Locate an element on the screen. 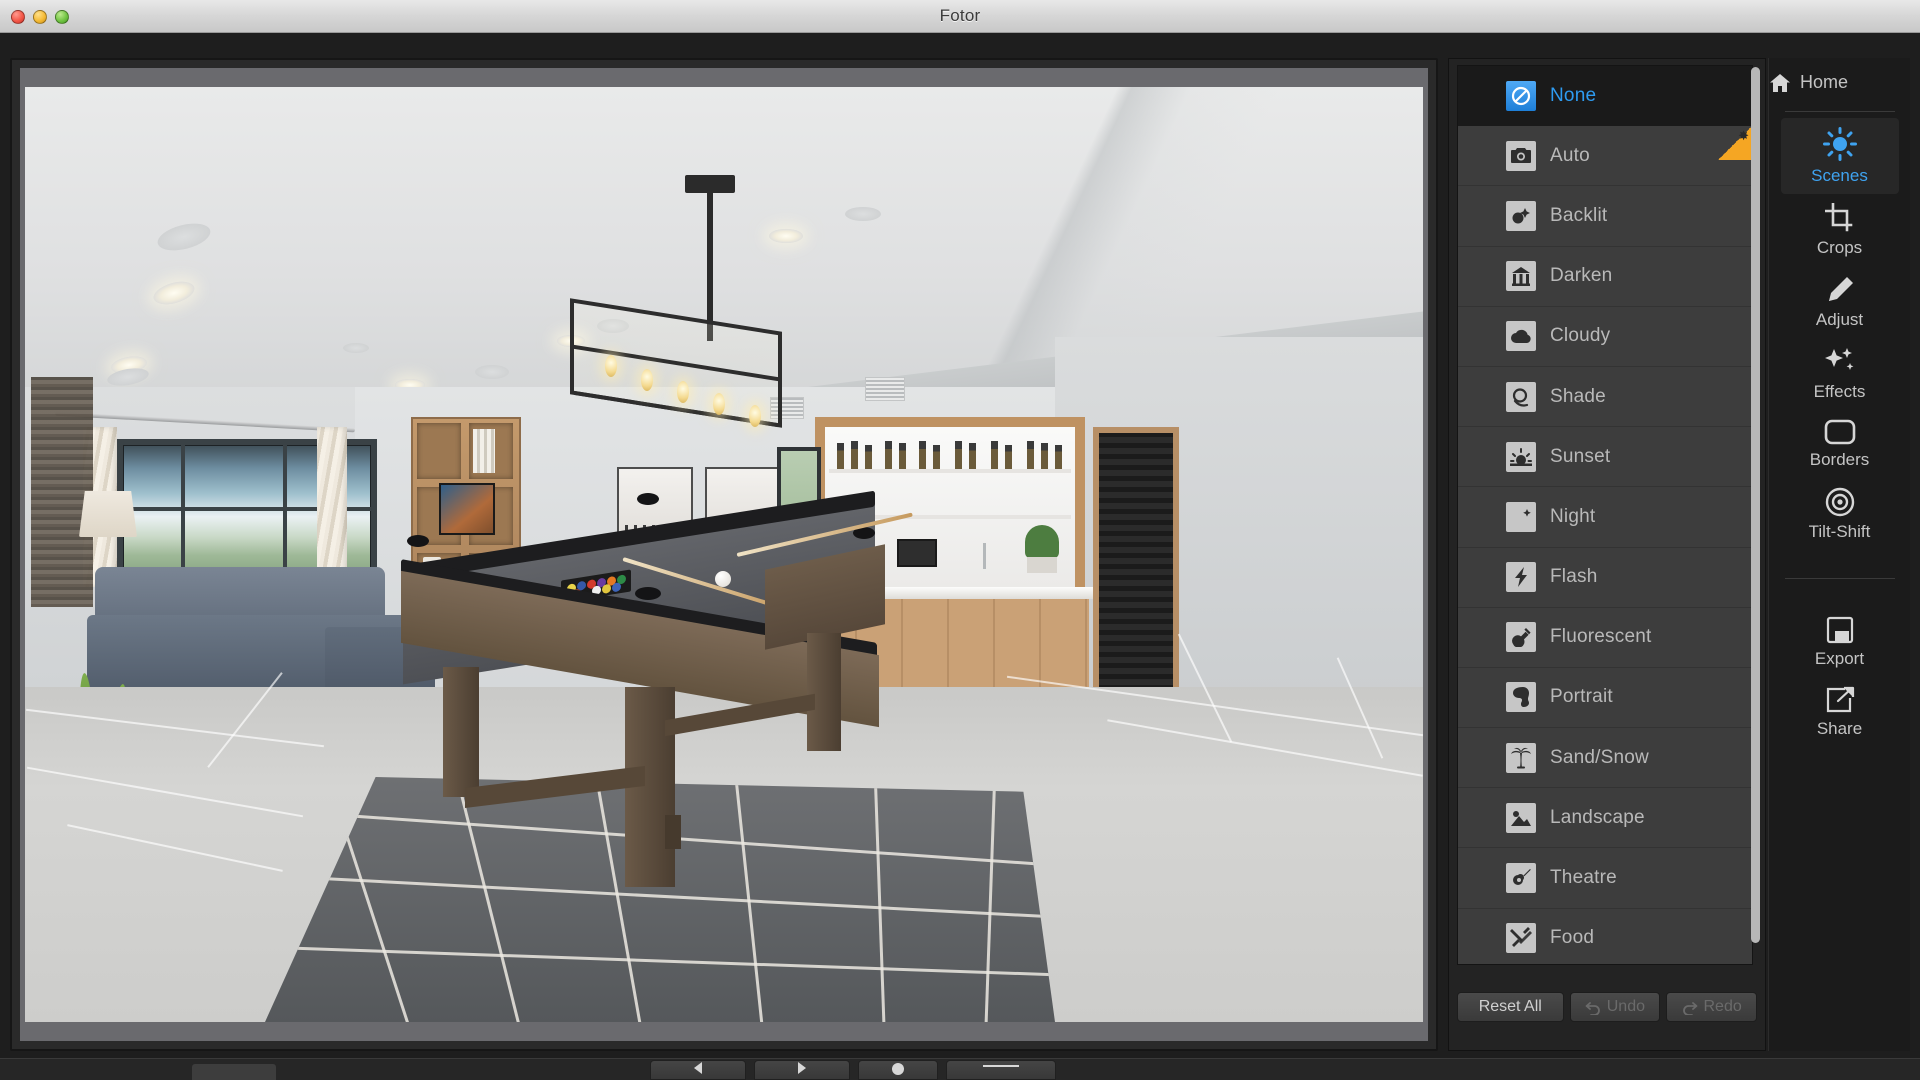 The width and height of the screenshot is (1920, 1080). scene-item-label: Sand/Snow is located at coordinates (1599, 757).